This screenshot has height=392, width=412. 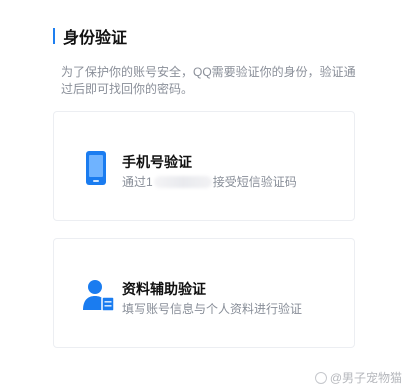 I want to click on phone-subtitle-suffix: 接受短信验证码, so click(x=254, y=182).